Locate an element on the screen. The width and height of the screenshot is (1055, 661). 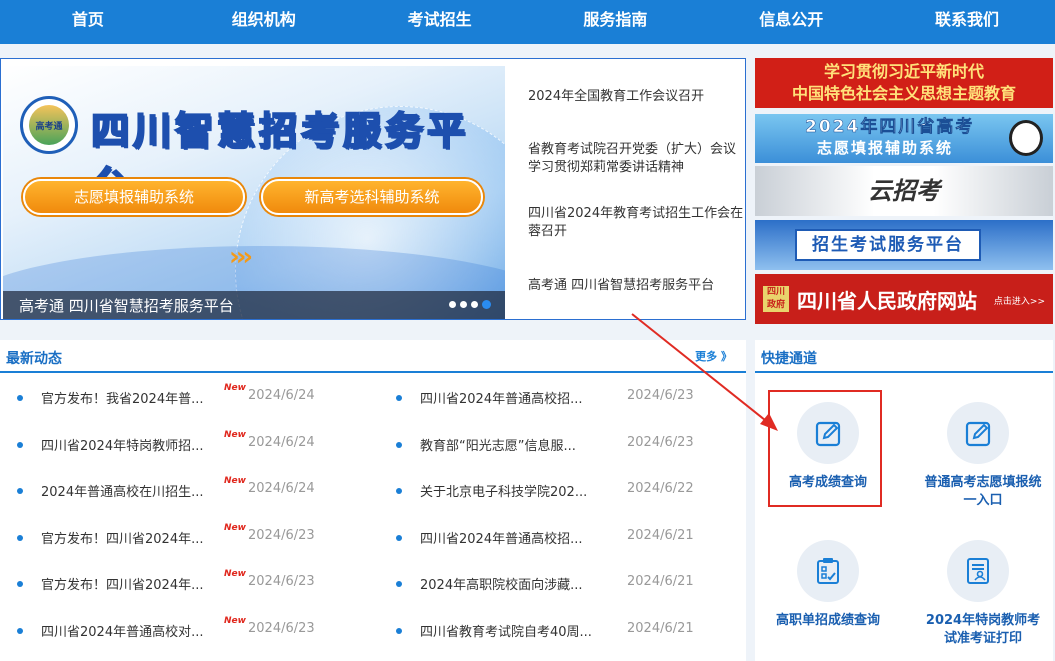
gov-emblem-icon: 四川 政府 is located at coordinates (776, 299).